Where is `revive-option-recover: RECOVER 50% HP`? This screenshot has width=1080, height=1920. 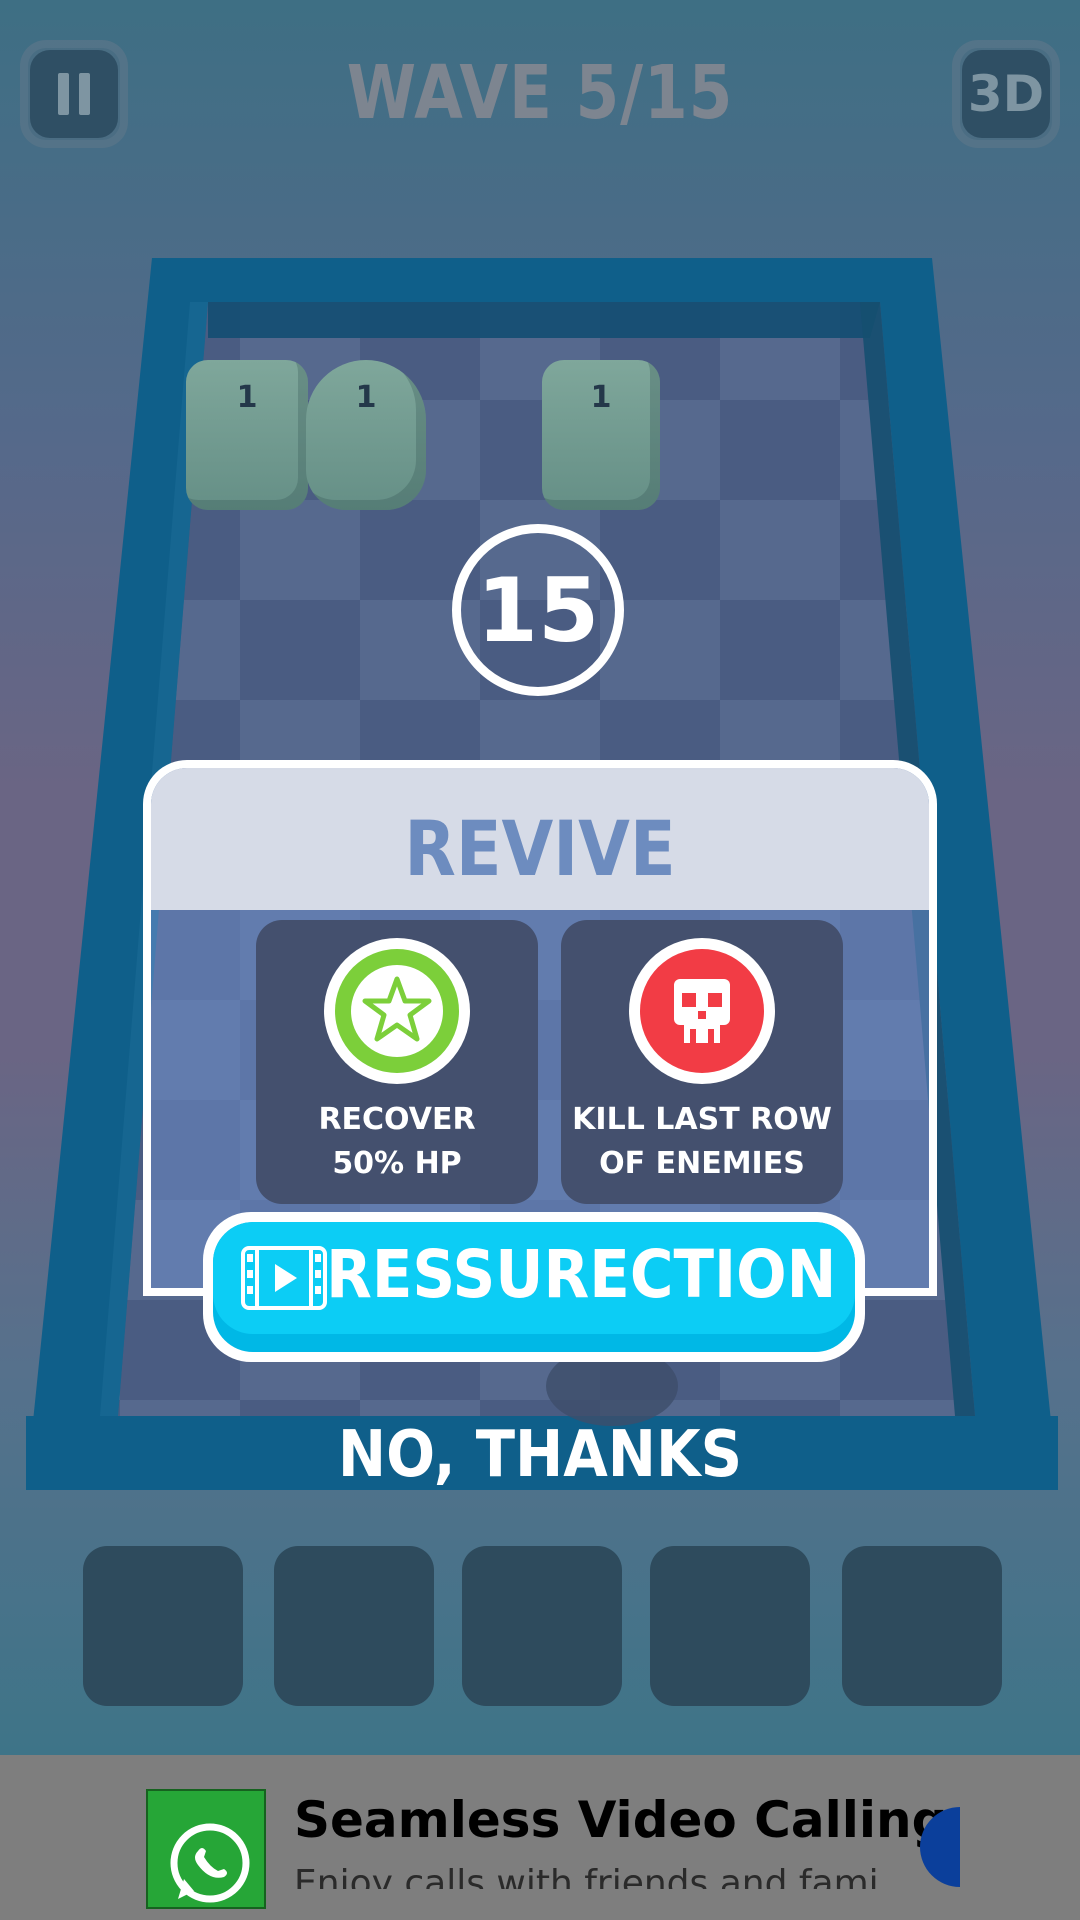 revive-option-recover: RECOVER 50% HP is located at coordinates (397, 1062).